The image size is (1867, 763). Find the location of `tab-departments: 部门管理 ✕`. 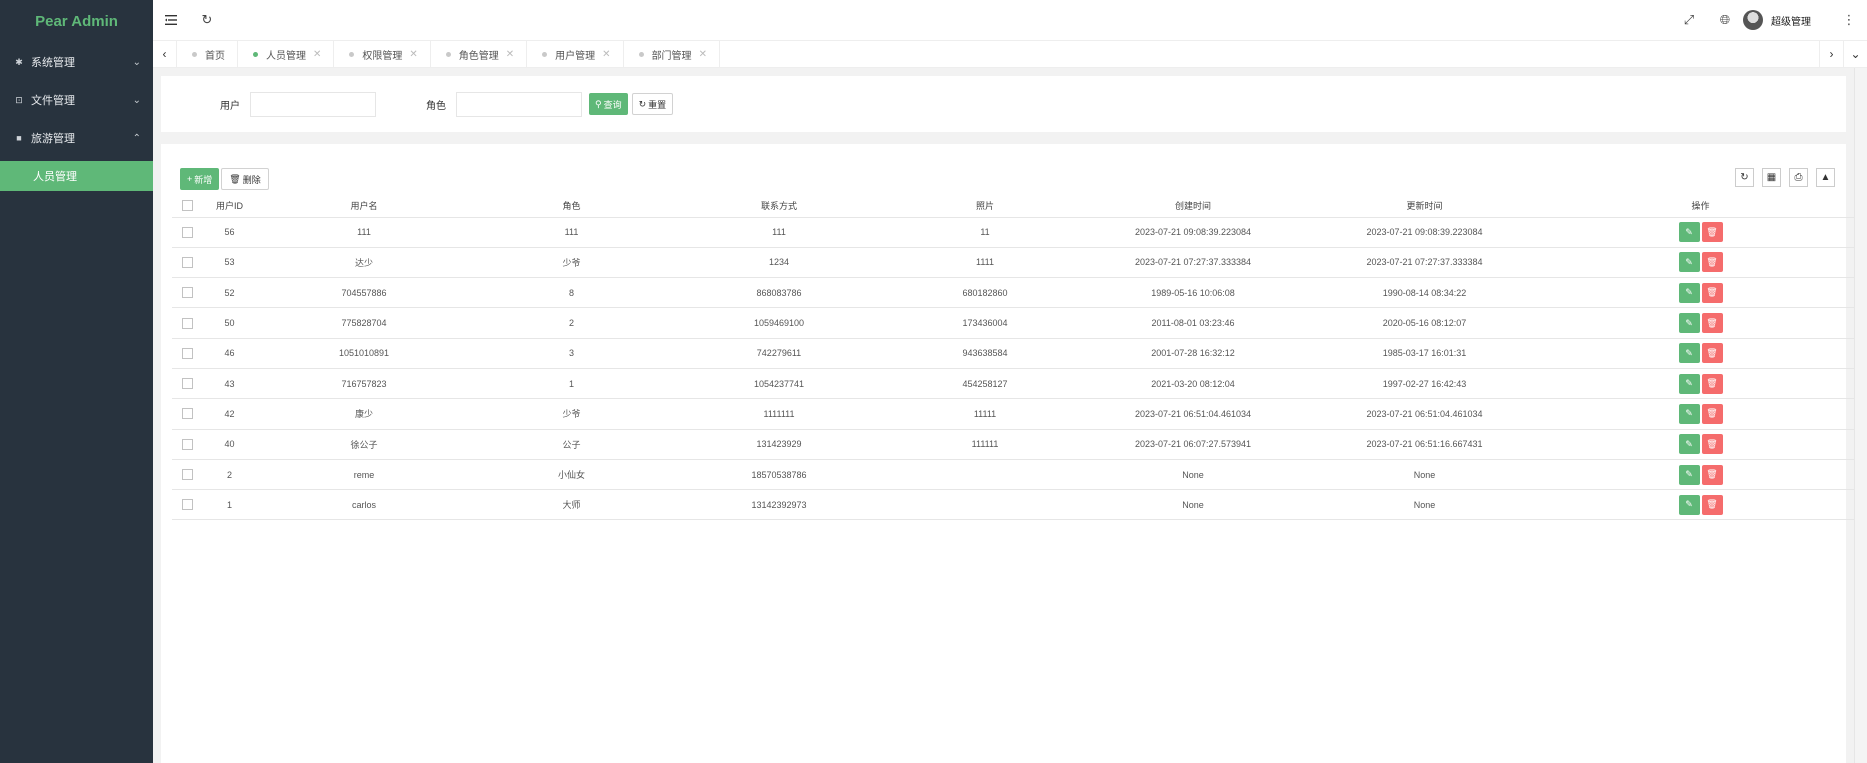

tab-departments: 部门管理 ✕ is located at coordinates (672, 54).